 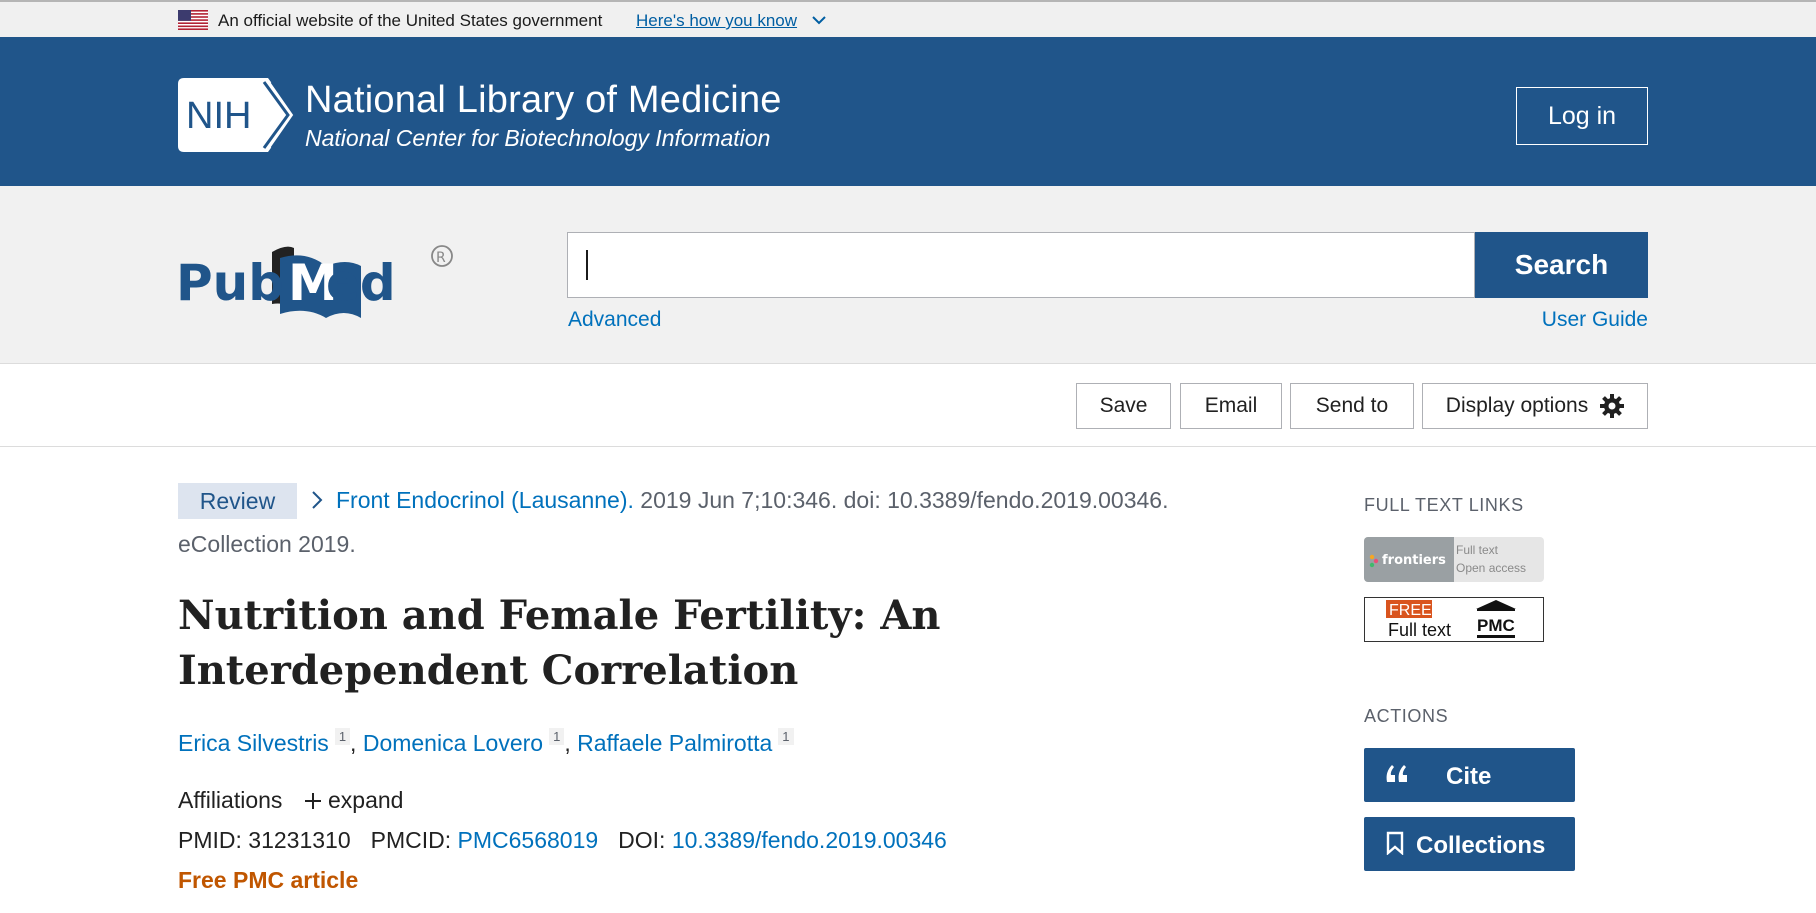 I want to click on collections-button: Collections, so click(x=1469, y=844).